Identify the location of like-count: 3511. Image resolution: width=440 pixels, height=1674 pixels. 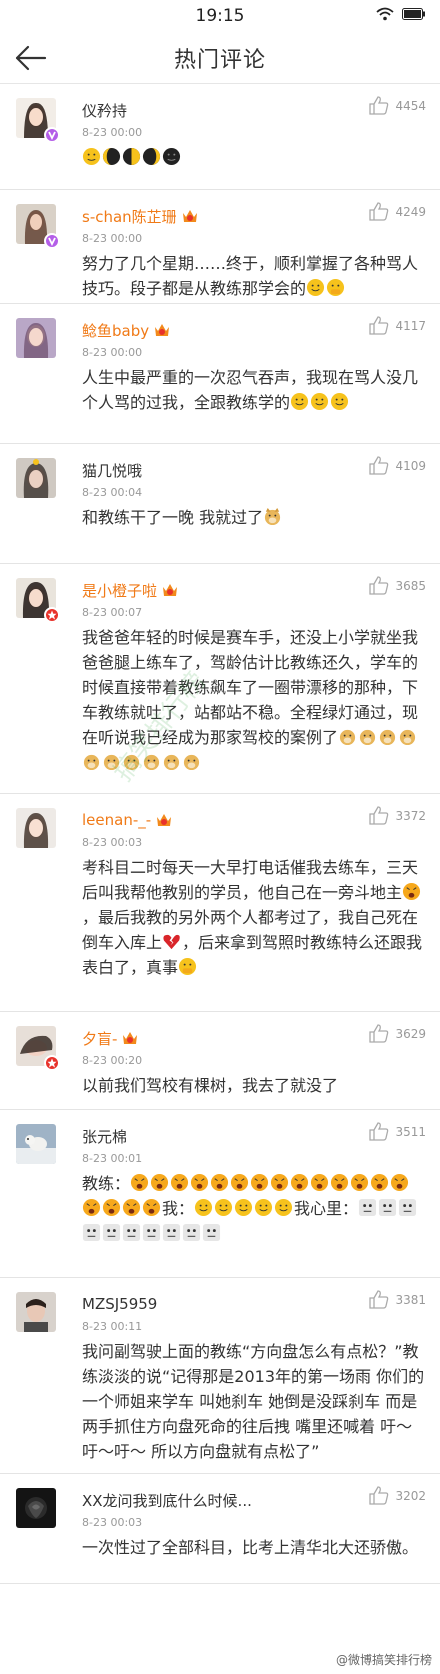
(410, 1131).